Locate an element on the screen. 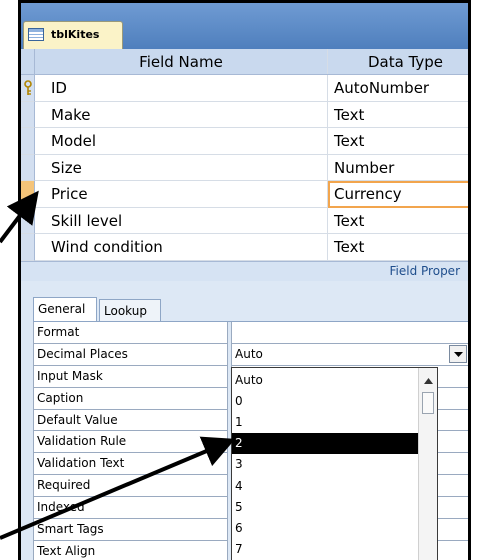 The height and width of the screenshot is (560, 483). property-label: Validation Rule is located at coordinates (130, 442).